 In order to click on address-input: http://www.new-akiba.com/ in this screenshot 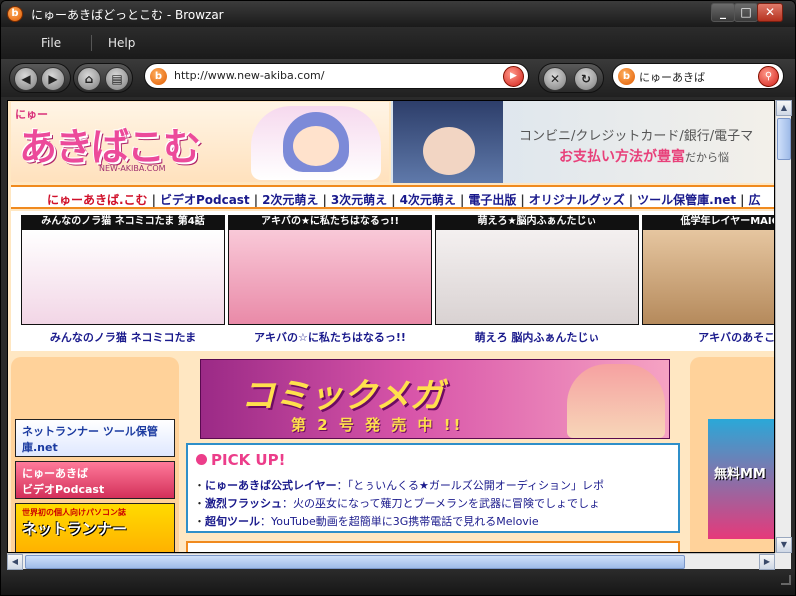, I will do `click(249, 75)`.